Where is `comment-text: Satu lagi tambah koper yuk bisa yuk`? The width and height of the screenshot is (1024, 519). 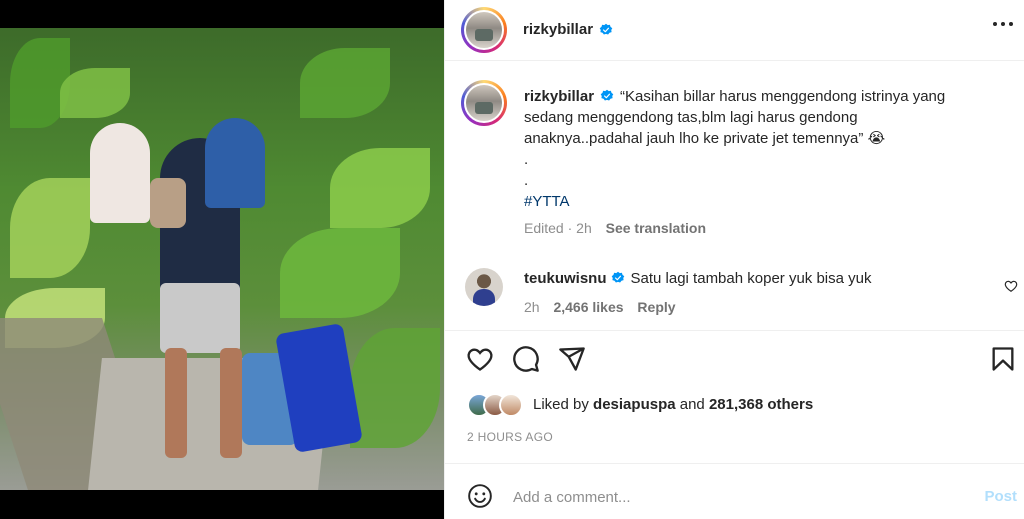
comment-text: Satu lagi tambah koper yuk bisa yuk is located at coordinates (751, 278).